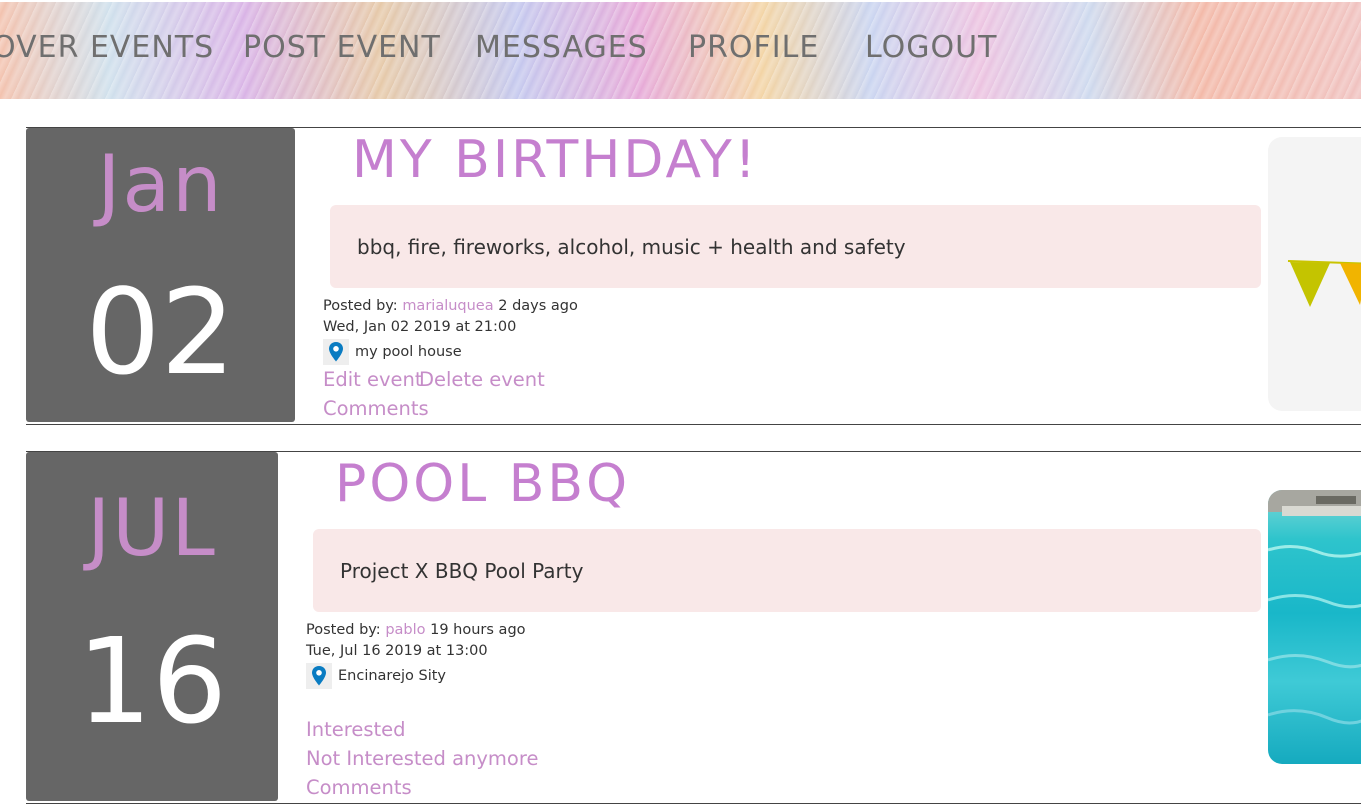 Image resolution: width=1361 pixels, height=812 pixels. What do you see at coordinates (478, 630) in the screenshot?
I see `posted-ago: 19 hours ago` at bounding box center [478, 630].